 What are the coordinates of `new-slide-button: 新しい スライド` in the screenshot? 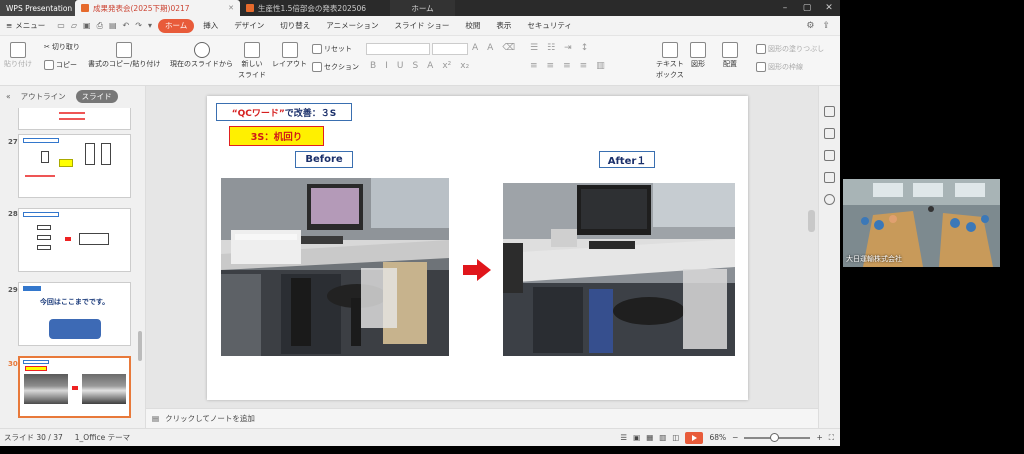 It's located at (252, 61).